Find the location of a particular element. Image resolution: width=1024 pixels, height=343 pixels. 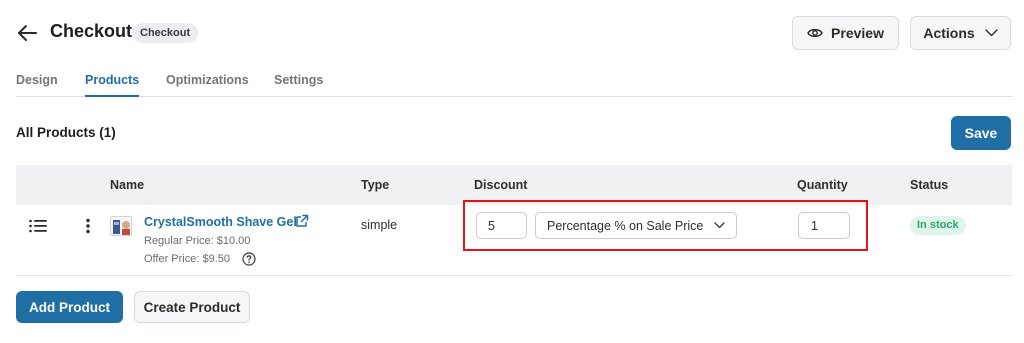

column-header-discount: Discount is located at coordinates (501, 185).